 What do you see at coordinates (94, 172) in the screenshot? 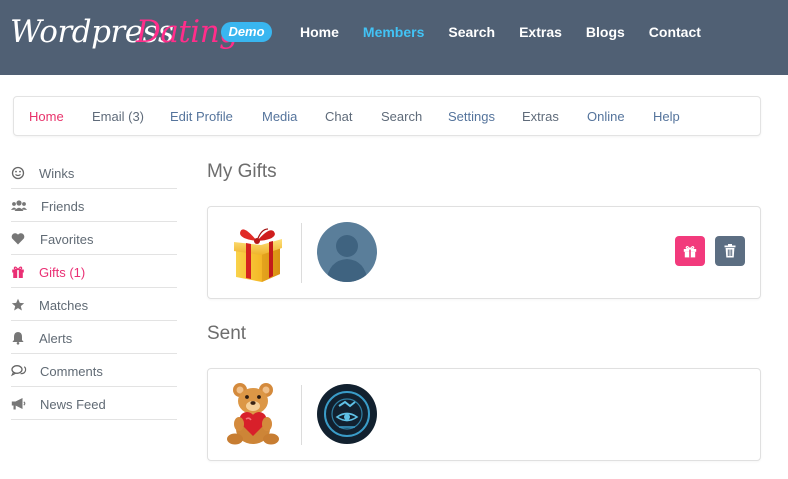
I see `sidebar-item-winks: Winks` at bounding box center [94, 172].